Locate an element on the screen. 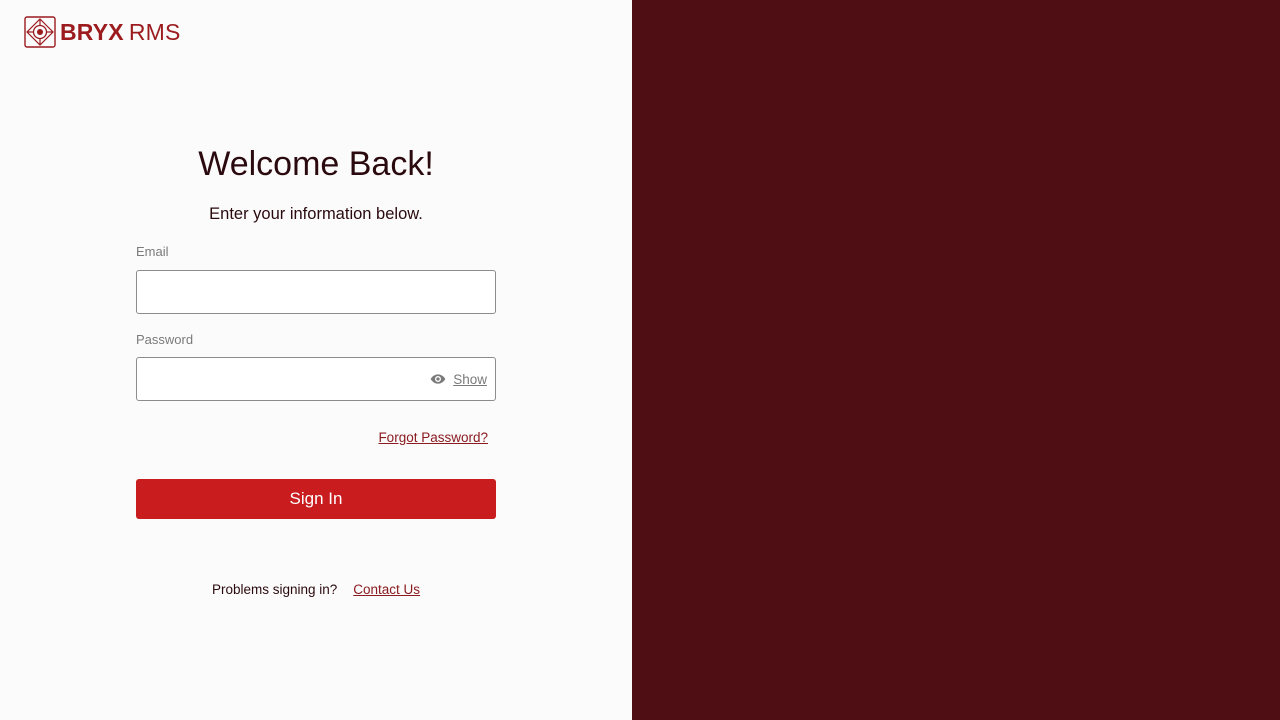 Image resolution: width=1280 pixels, height=720 pixels. email-field-box is located at coordinates (316, 292).